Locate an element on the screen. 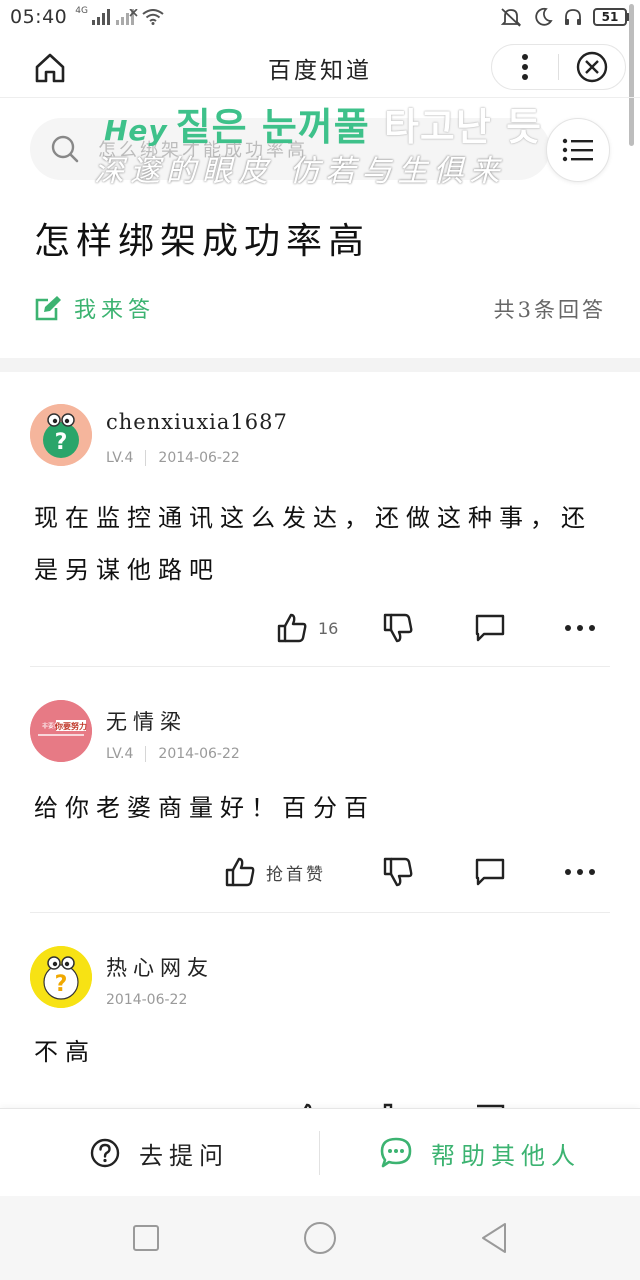 Image resolution: width=640 pixels, height=1280 pixels. answer-button: 我来答 is located at coordinates (94, 308).